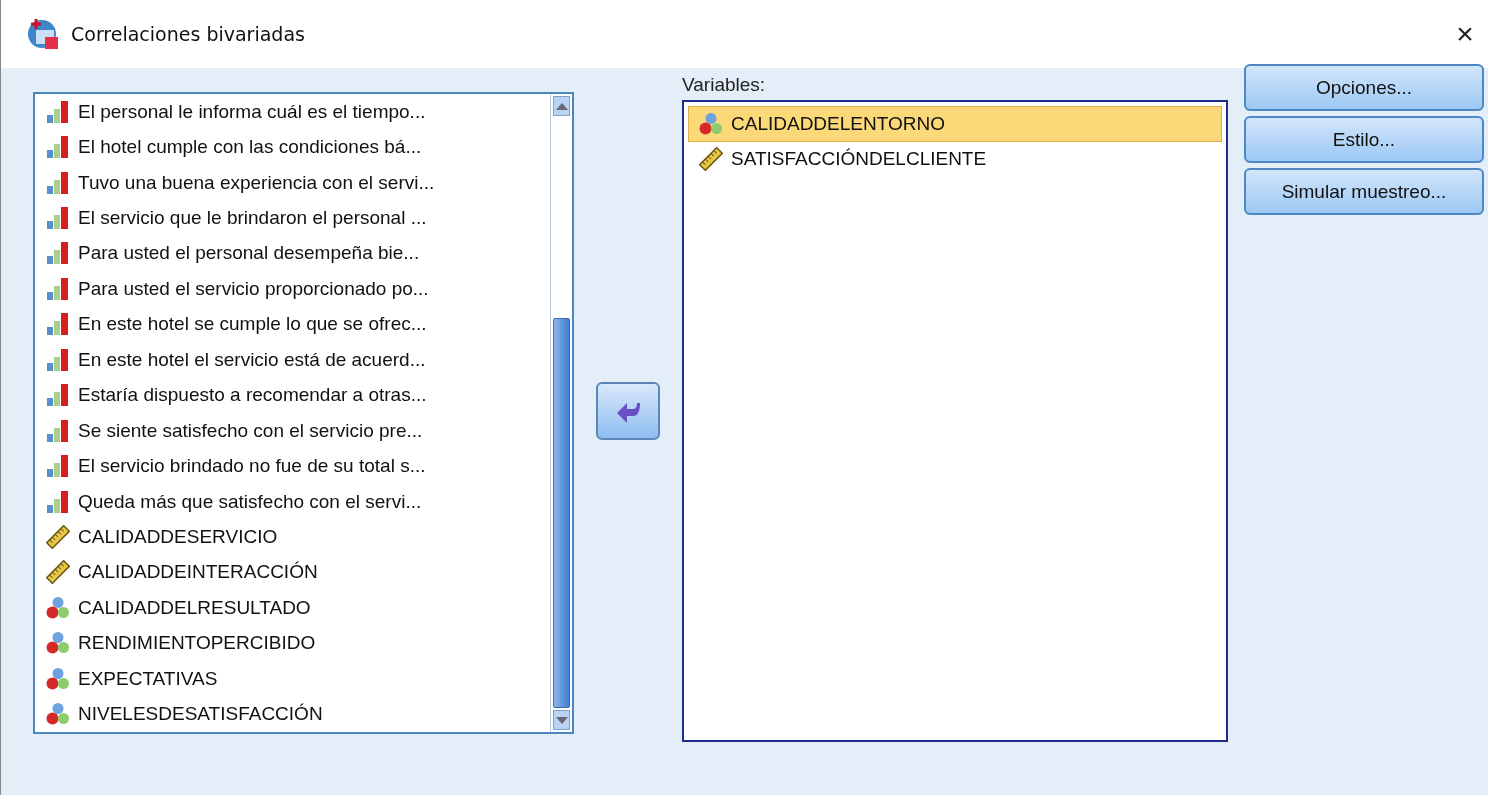 This screenshot has height=795, width=1488. I want to click on variables-label: Variables:, so click(724, 85).